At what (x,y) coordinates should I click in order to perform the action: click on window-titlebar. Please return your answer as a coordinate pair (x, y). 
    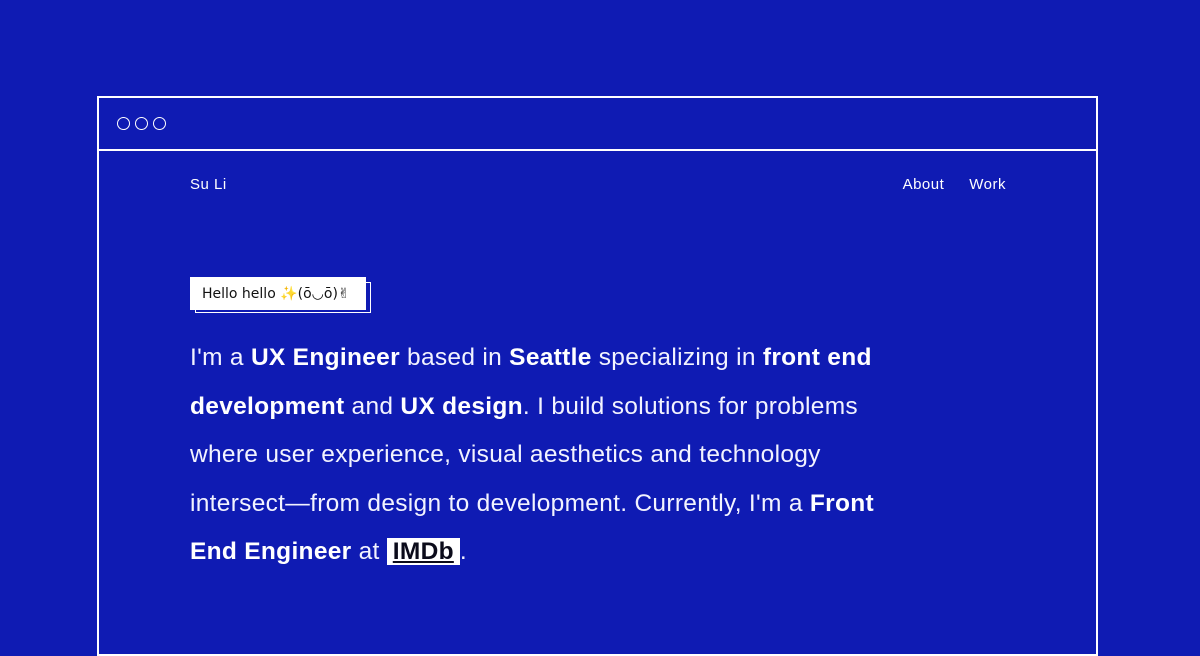
    Looking at the image, I should click on (597, 124).